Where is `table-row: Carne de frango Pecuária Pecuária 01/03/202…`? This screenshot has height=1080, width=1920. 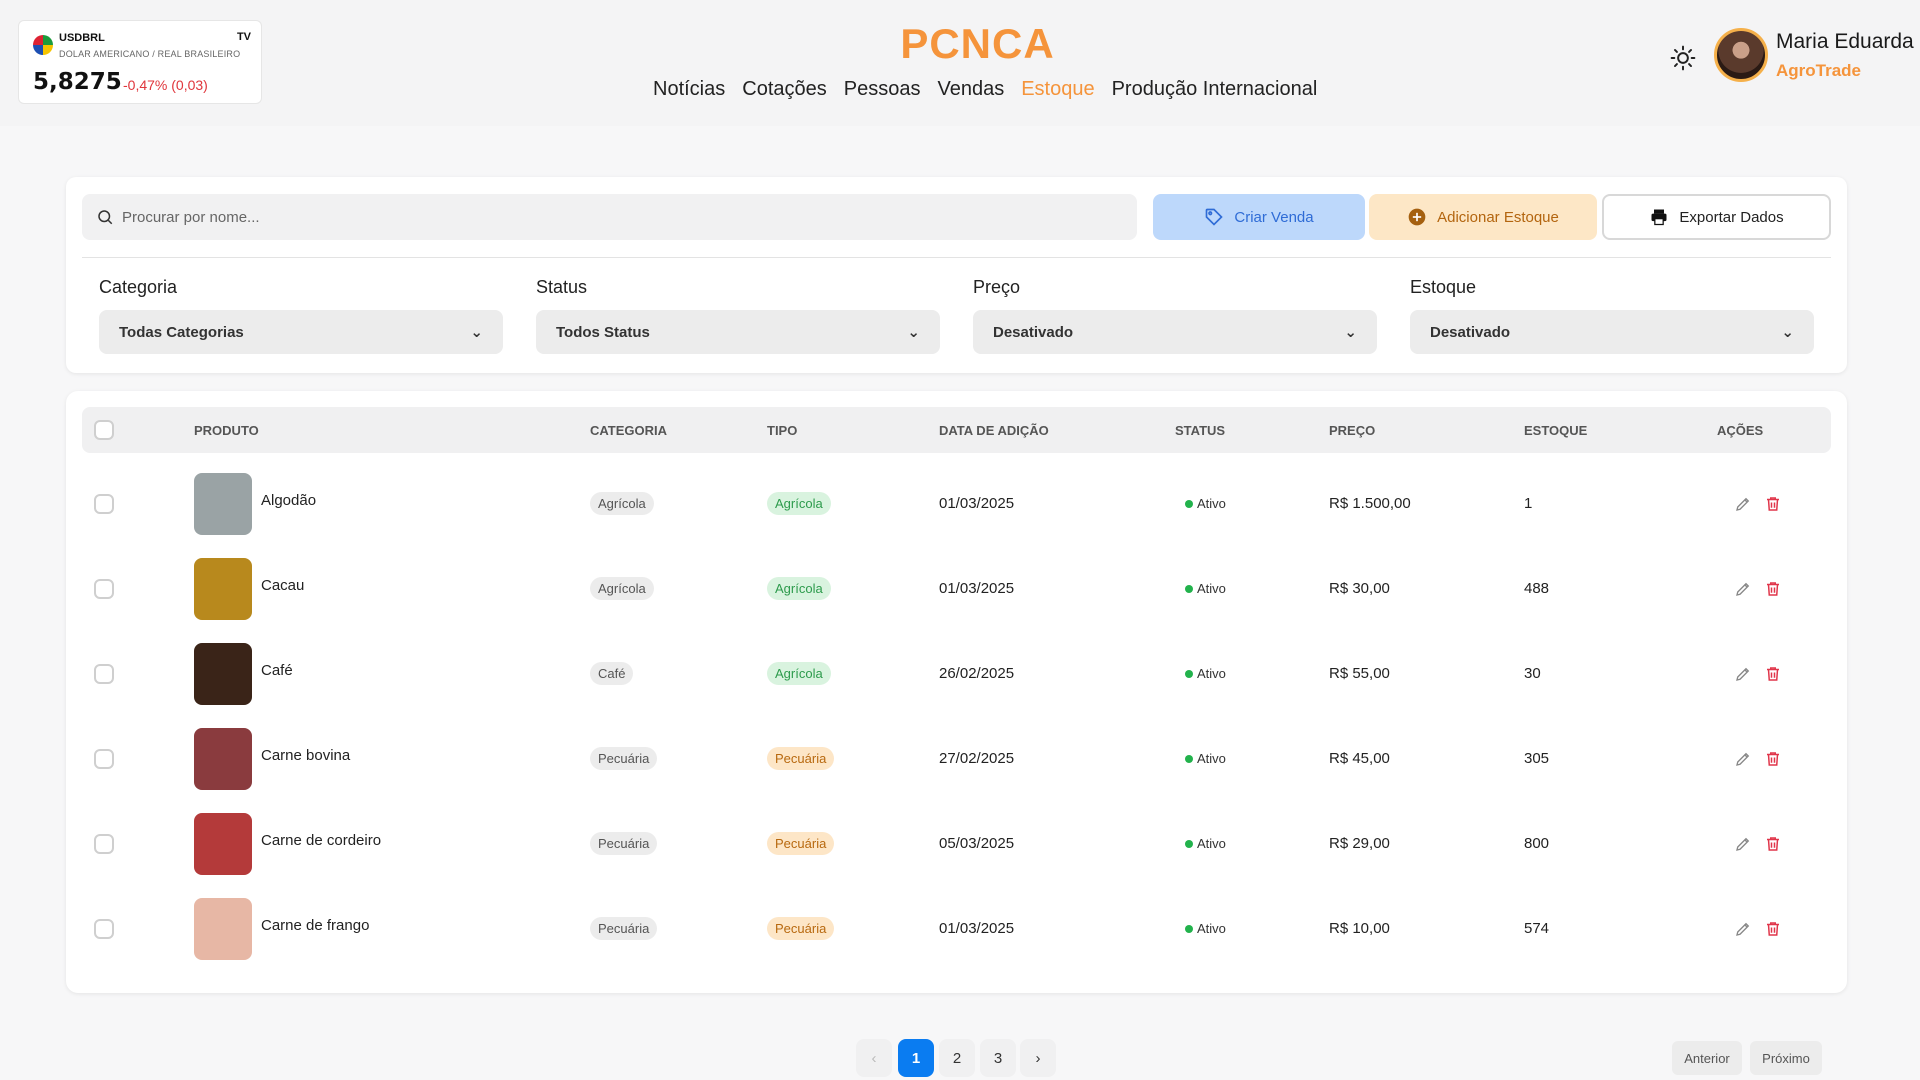
table-row: Carne de frango Pecuária Pecuária 01/03/202… is located at coordinates (956, 928).